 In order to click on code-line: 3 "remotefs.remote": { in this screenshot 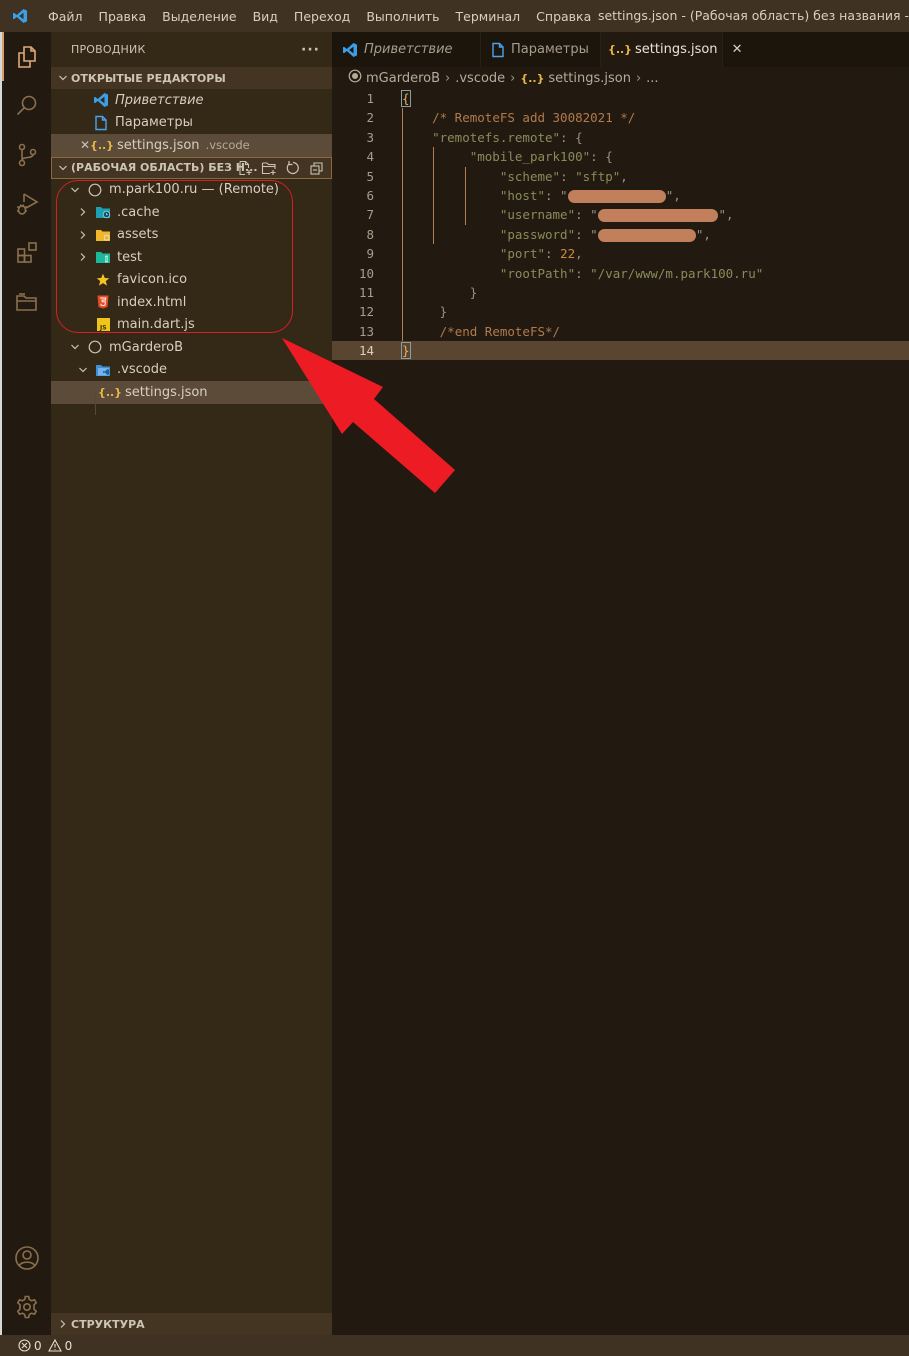, I will do `click(620, 137)`.